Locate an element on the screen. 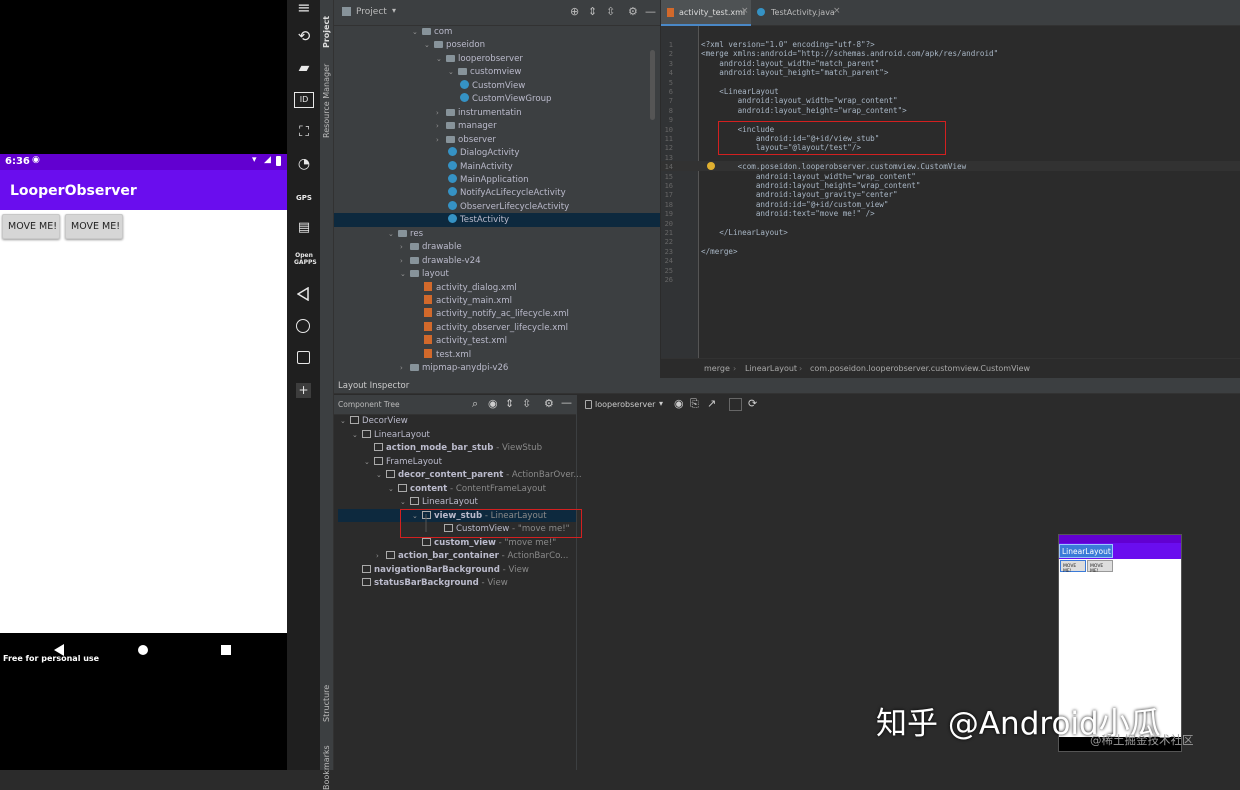 The height and width of the screenshot is (790, 1240). film-icon: ▤ is located at coordinates (304, 228).